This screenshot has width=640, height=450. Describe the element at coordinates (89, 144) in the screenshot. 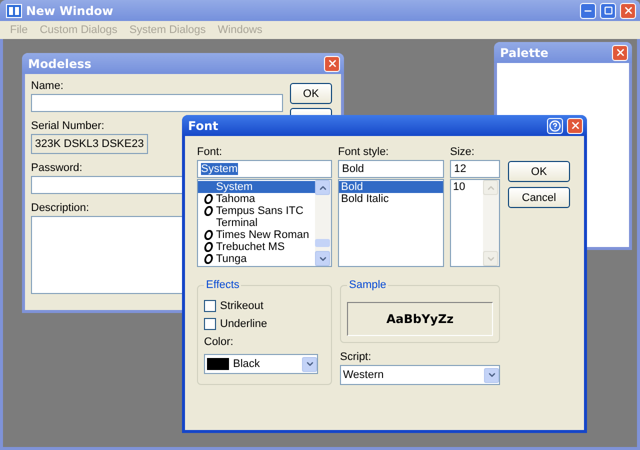

I see `serial-field: 323K DSKL3 DSKE23` at that location.